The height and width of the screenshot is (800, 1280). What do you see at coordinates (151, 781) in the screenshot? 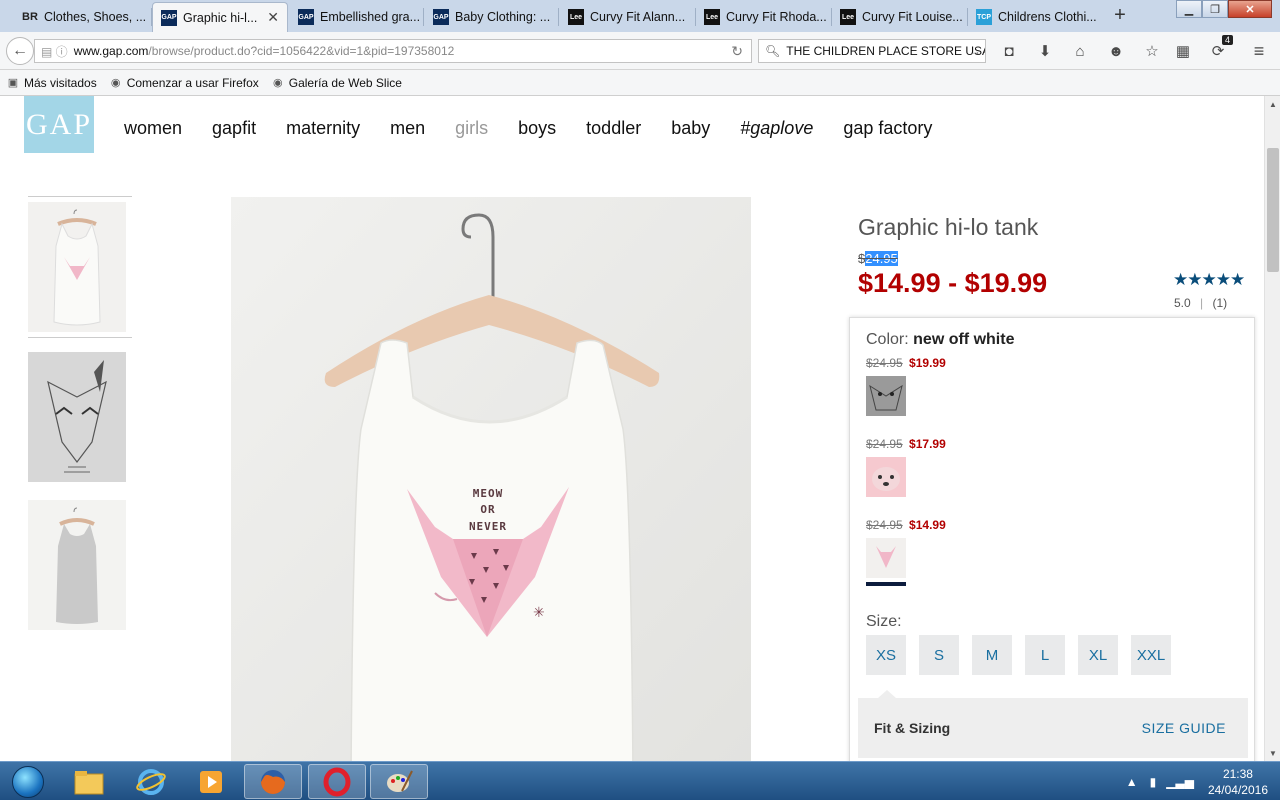
I see `taskbar-internet-explorer` at bounding box center [151, 781].